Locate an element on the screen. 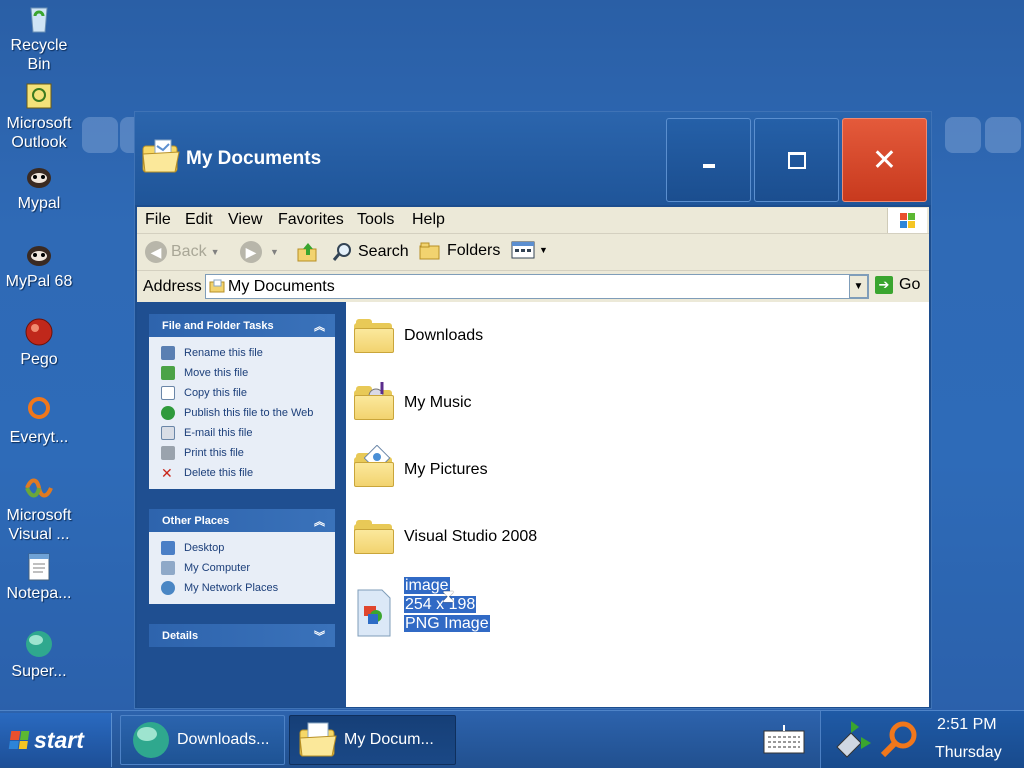 This screenshot has width=1024, height=768. copy-icon is located at coordinates (168, 393).